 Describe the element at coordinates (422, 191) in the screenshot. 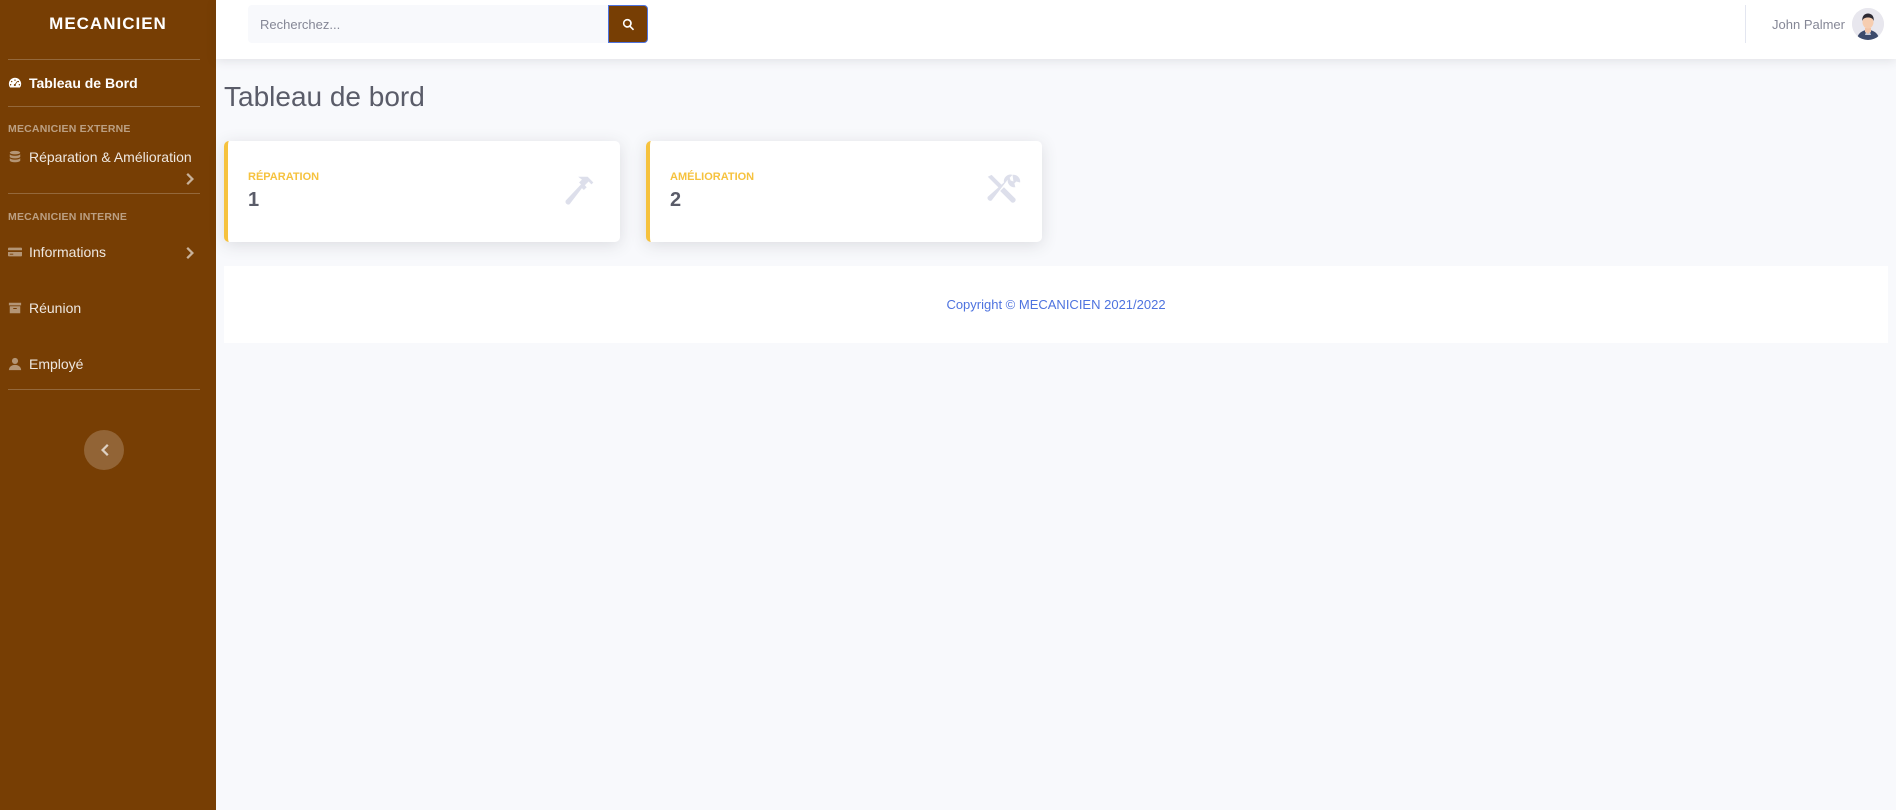

I see `stat-card-reparation: Réparation 1` at that location.